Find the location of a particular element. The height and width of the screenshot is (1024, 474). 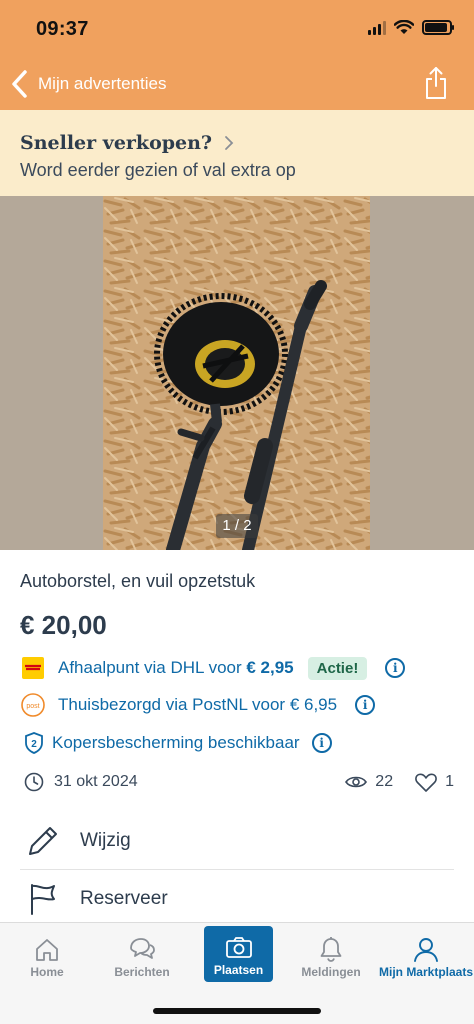

favorite-count: 1 is located at coordinates (449, 781).